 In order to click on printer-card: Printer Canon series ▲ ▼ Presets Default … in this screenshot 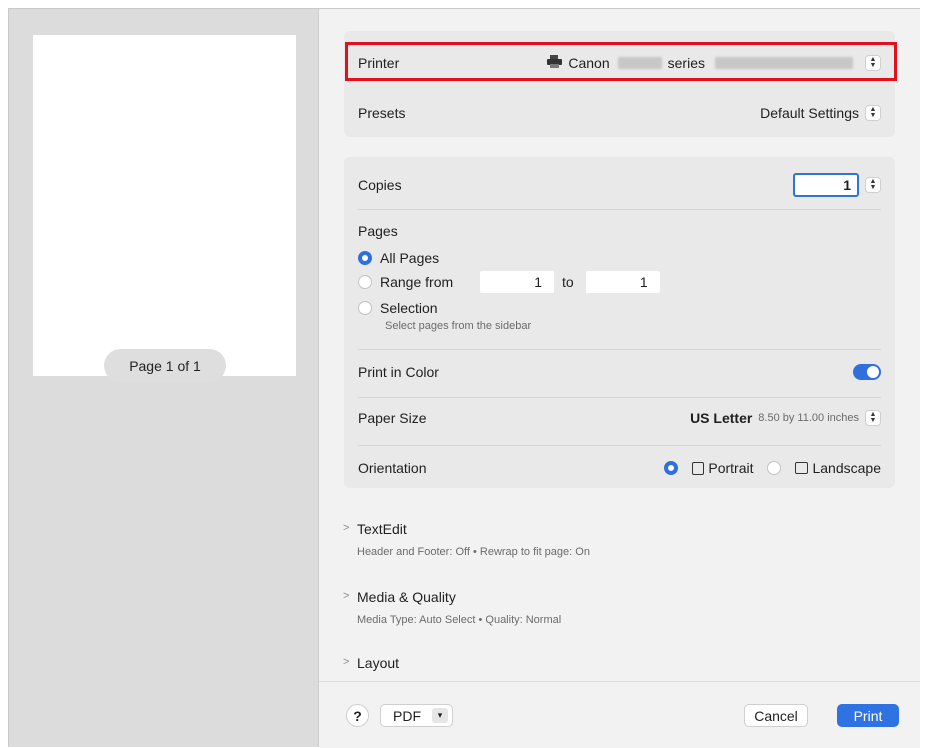, I will do `click(620, 84)`.